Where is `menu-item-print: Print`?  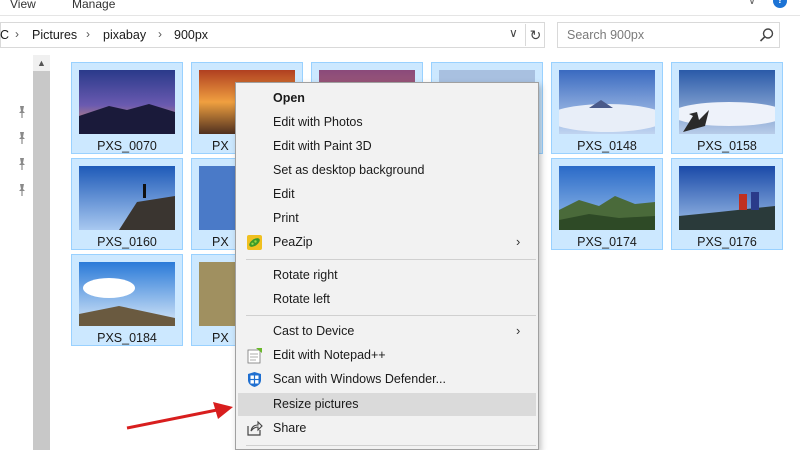 menu-item-print: Print is located at coordinates (387, 218).